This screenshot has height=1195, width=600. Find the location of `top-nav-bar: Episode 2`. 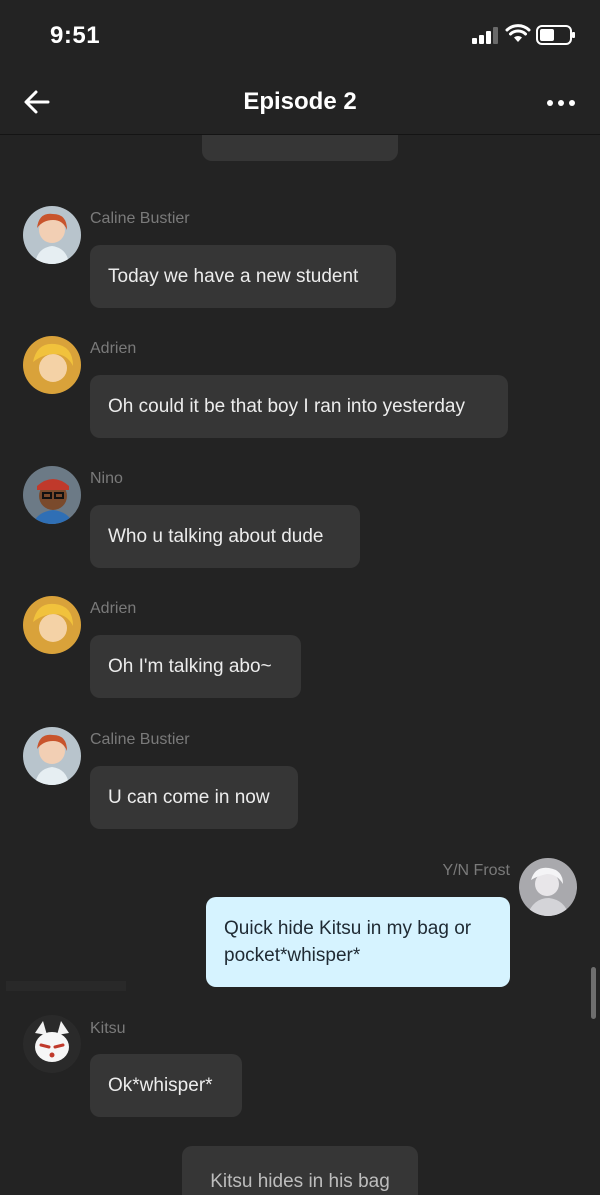

top-nav-bar: Episode 2 is located at coordinates (300, 102).